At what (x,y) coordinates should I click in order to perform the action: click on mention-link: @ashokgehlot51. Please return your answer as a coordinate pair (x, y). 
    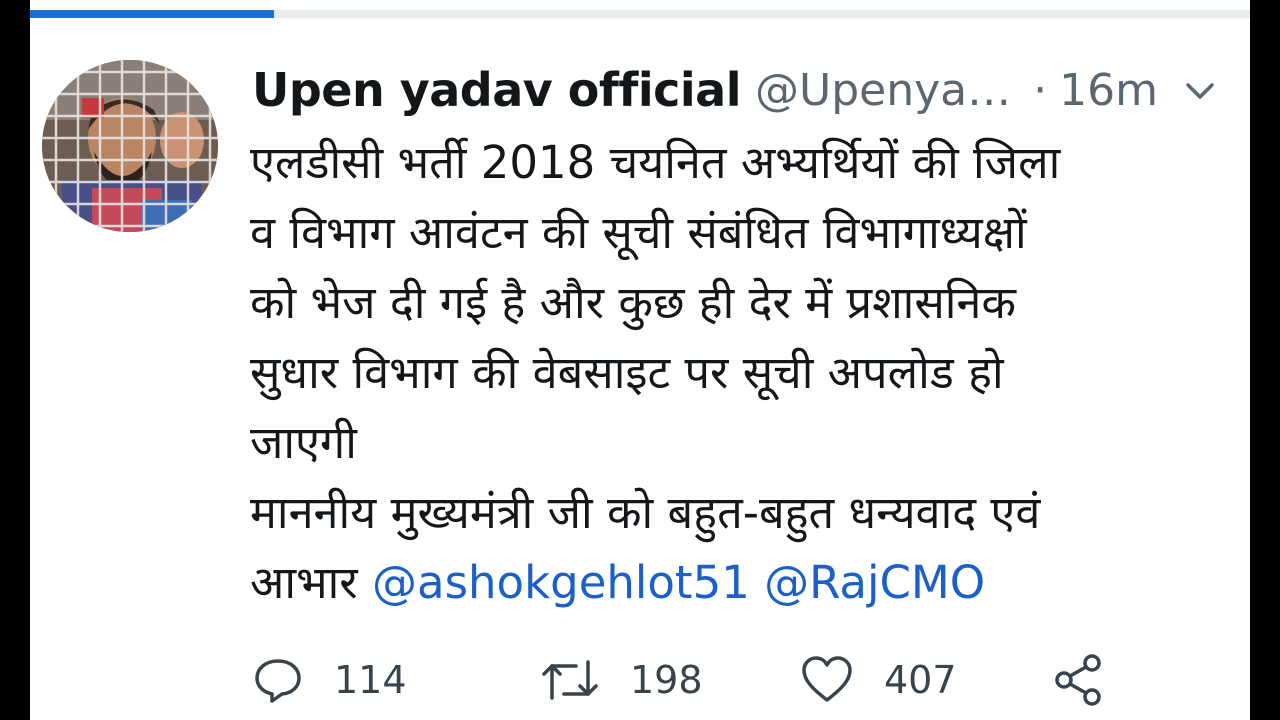
    Looking at the image, I should click on (561, 582).